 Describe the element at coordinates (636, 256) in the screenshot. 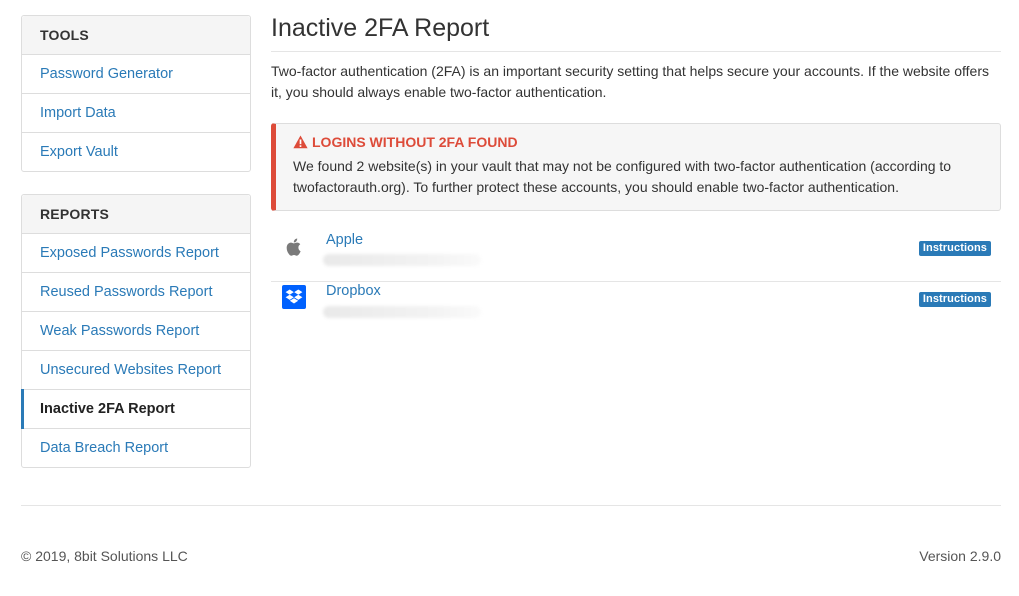

I see `list-item: Apple Instructions` at that location.